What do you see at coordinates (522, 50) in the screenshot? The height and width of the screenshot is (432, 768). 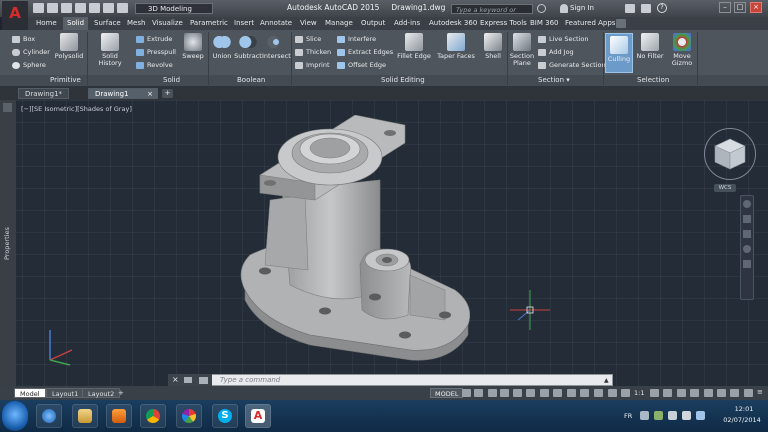 I see `section-plane-button: Section Plane` at bounding box center [522, 50].